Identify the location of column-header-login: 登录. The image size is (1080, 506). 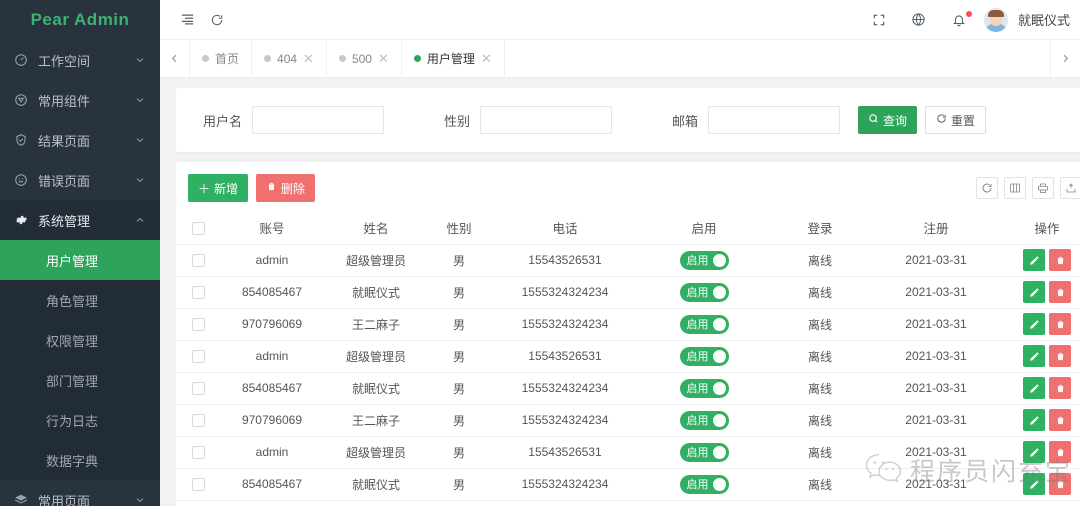
(820, 228).